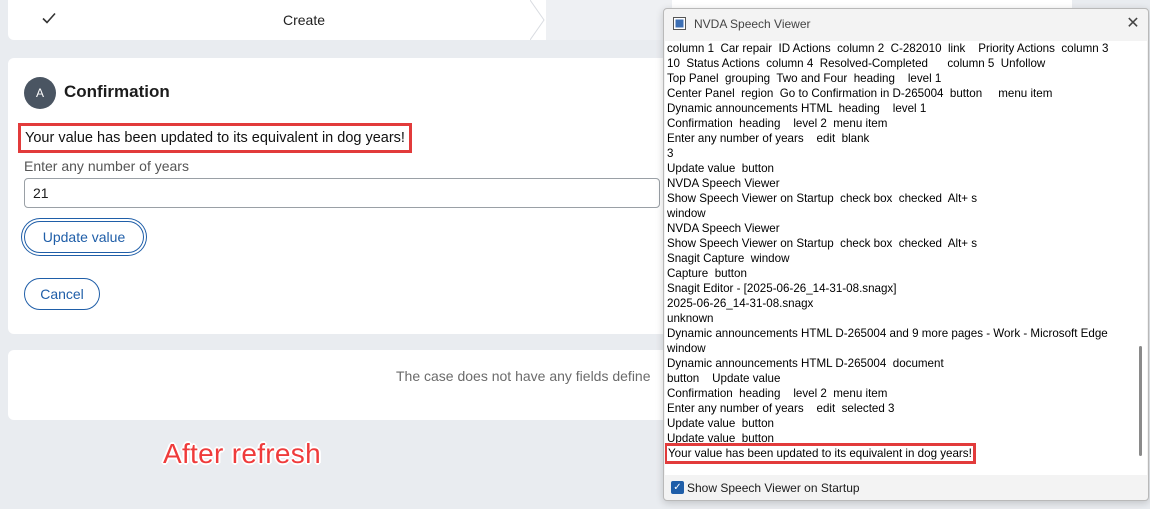 The height and width of the screenshot is (509, 1150). What do you see at coordinates (773, 488) in the screenshot?
I see `startup-checkbox-label: Show Speech Viewer on Startup` at bounding box center [773, 488].